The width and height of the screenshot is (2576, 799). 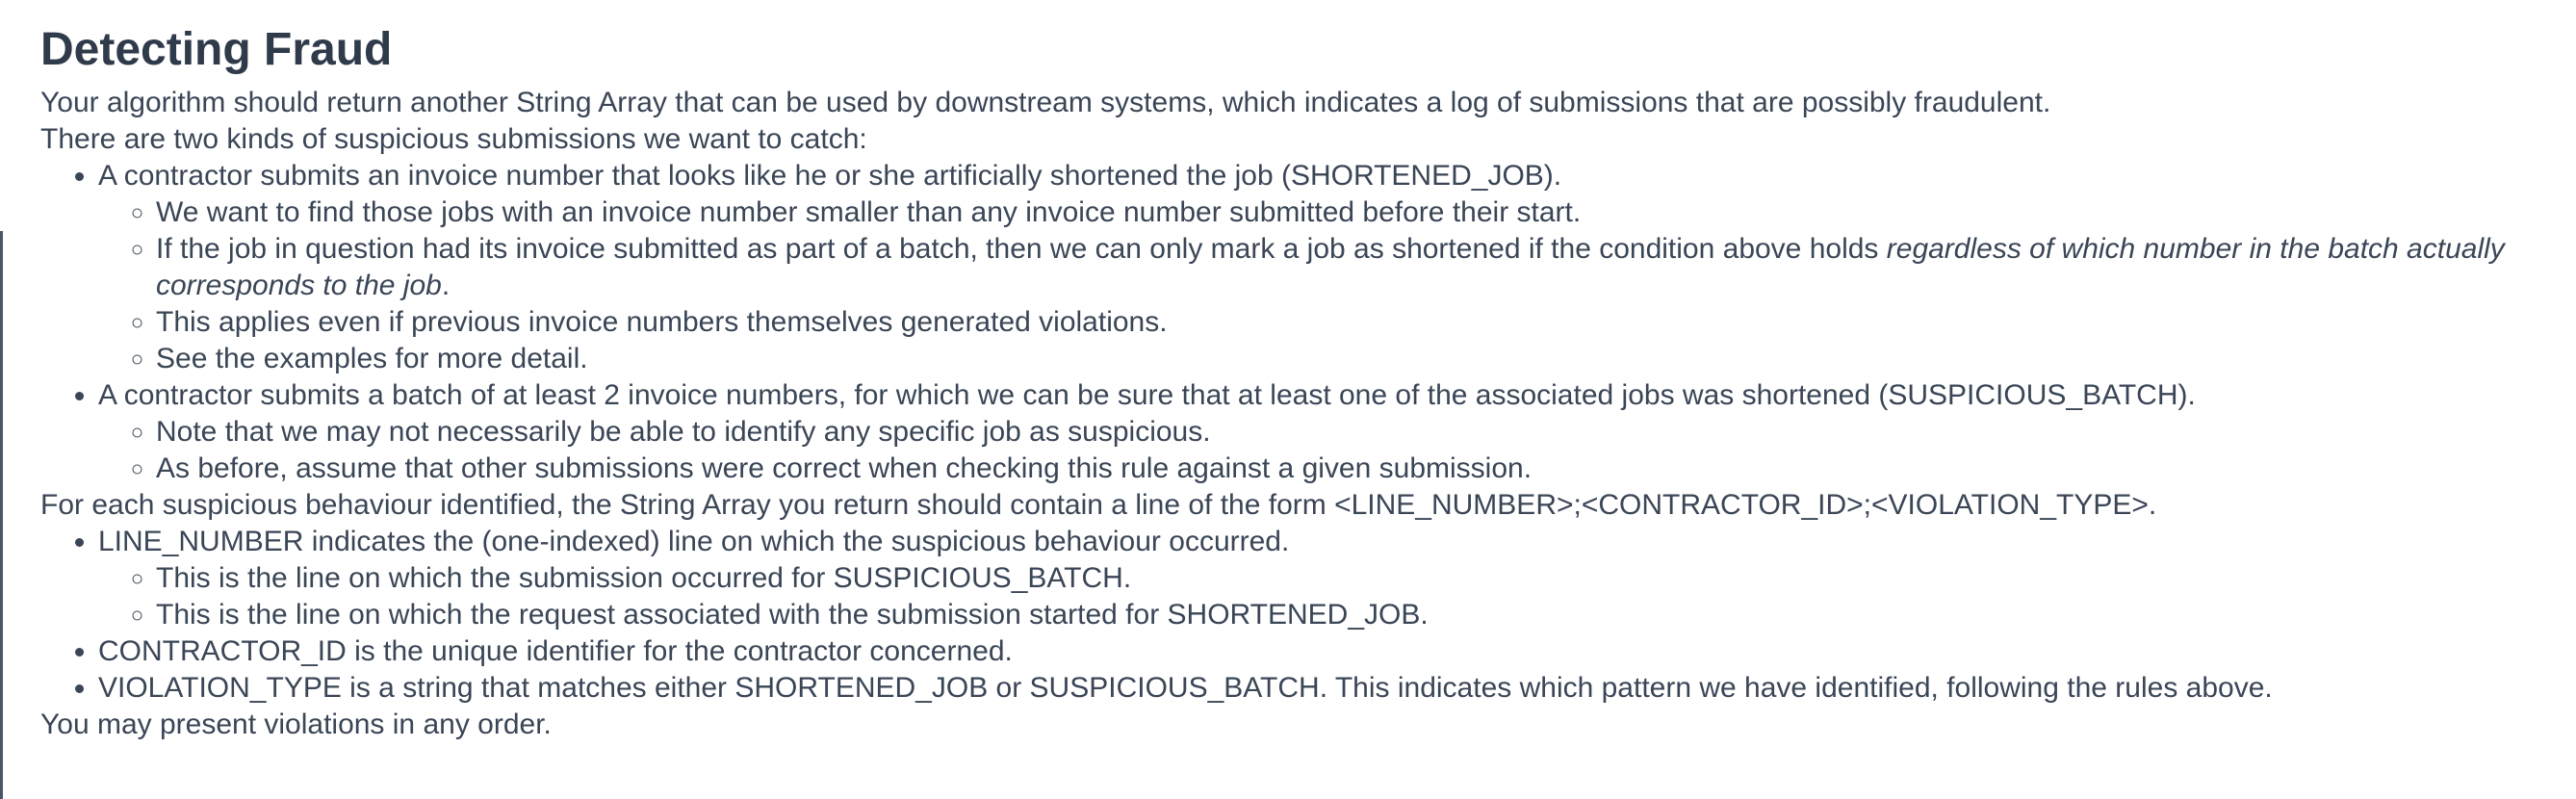 What do you see at coordinates (216, 49) in the screenshot?
I see `section-title: Detecting Fraud` at bounding box center [216, 49].